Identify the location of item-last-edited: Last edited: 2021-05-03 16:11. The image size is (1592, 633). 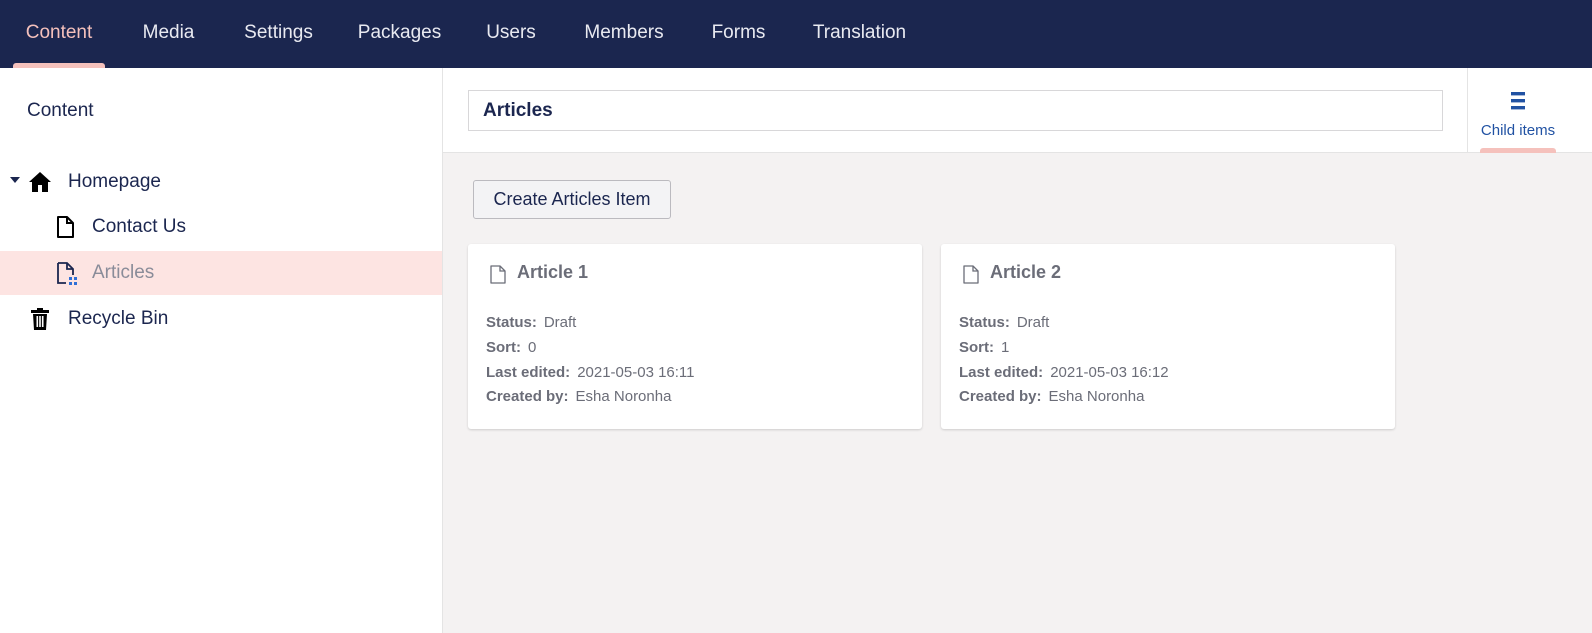
(590, 372).